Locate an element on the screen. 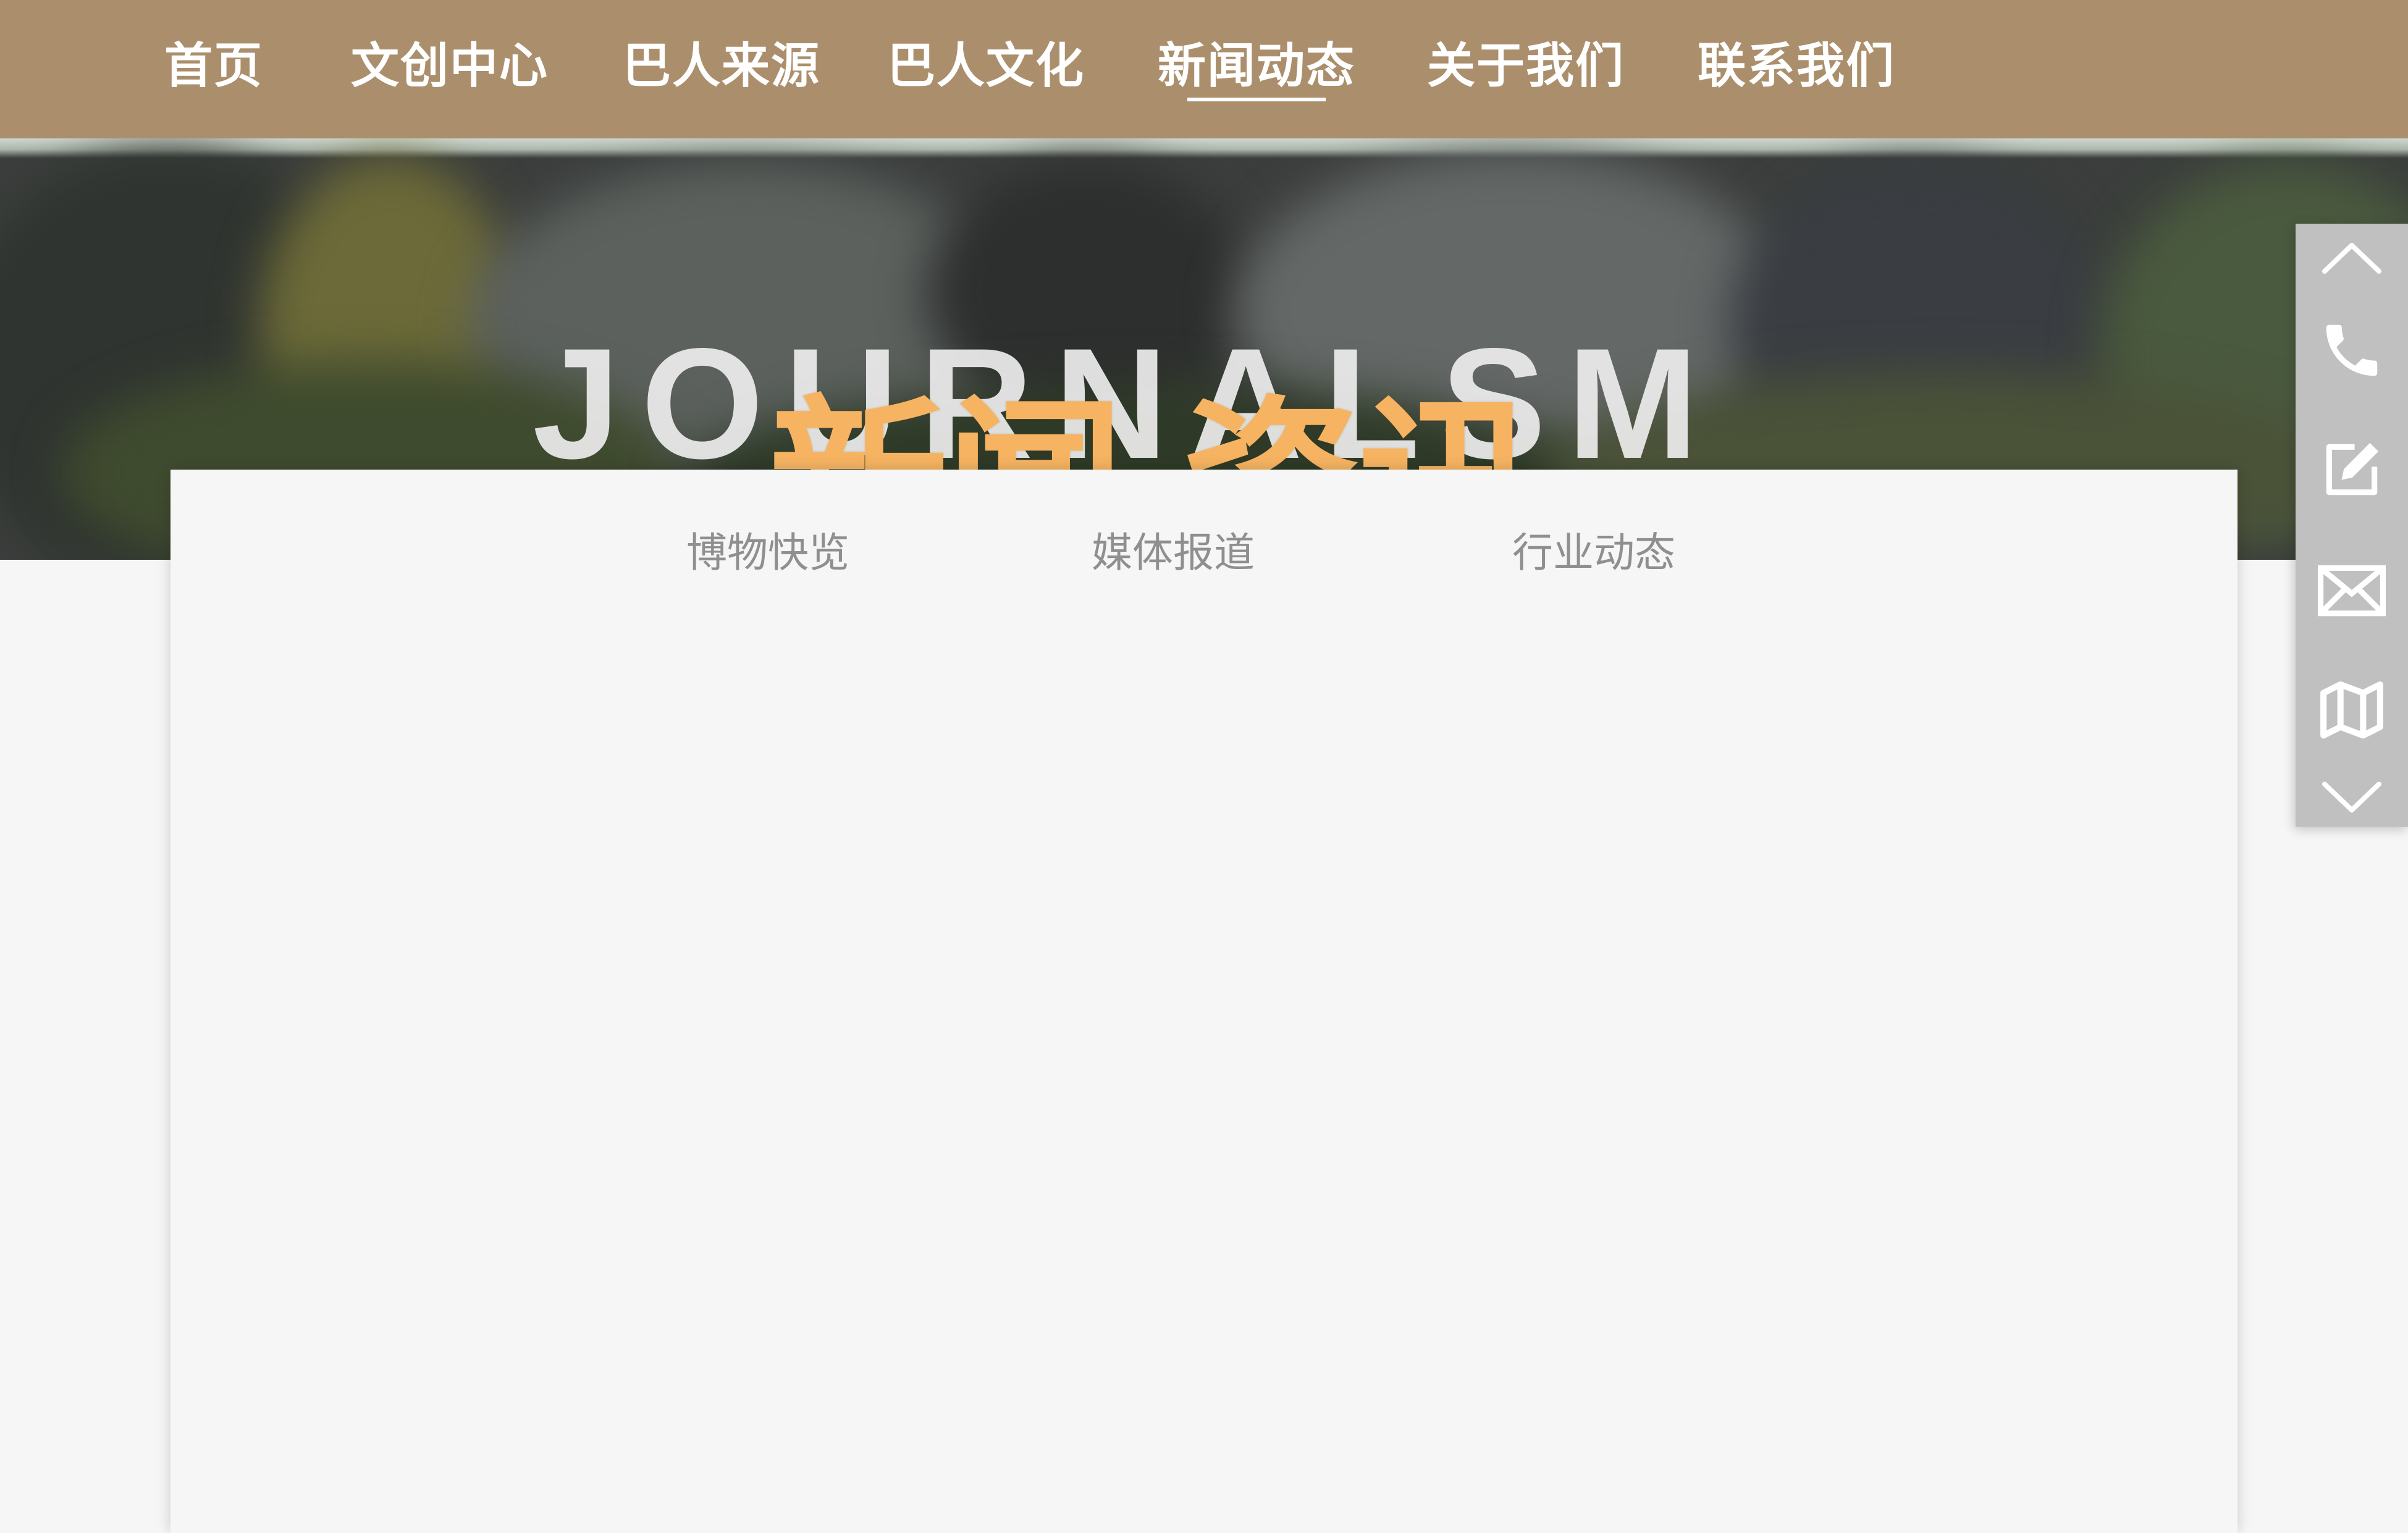 The height and width of the screenshot is (1533, 2408). email-button is located at coordinates (2352, 590).